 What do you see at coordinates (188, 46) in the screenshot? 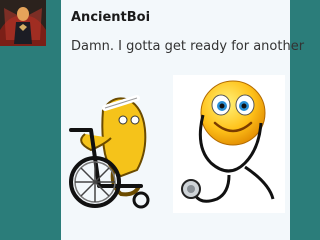
I see `post-message: Damn. I gotta get ready for another` at bounding box center [188, 46].